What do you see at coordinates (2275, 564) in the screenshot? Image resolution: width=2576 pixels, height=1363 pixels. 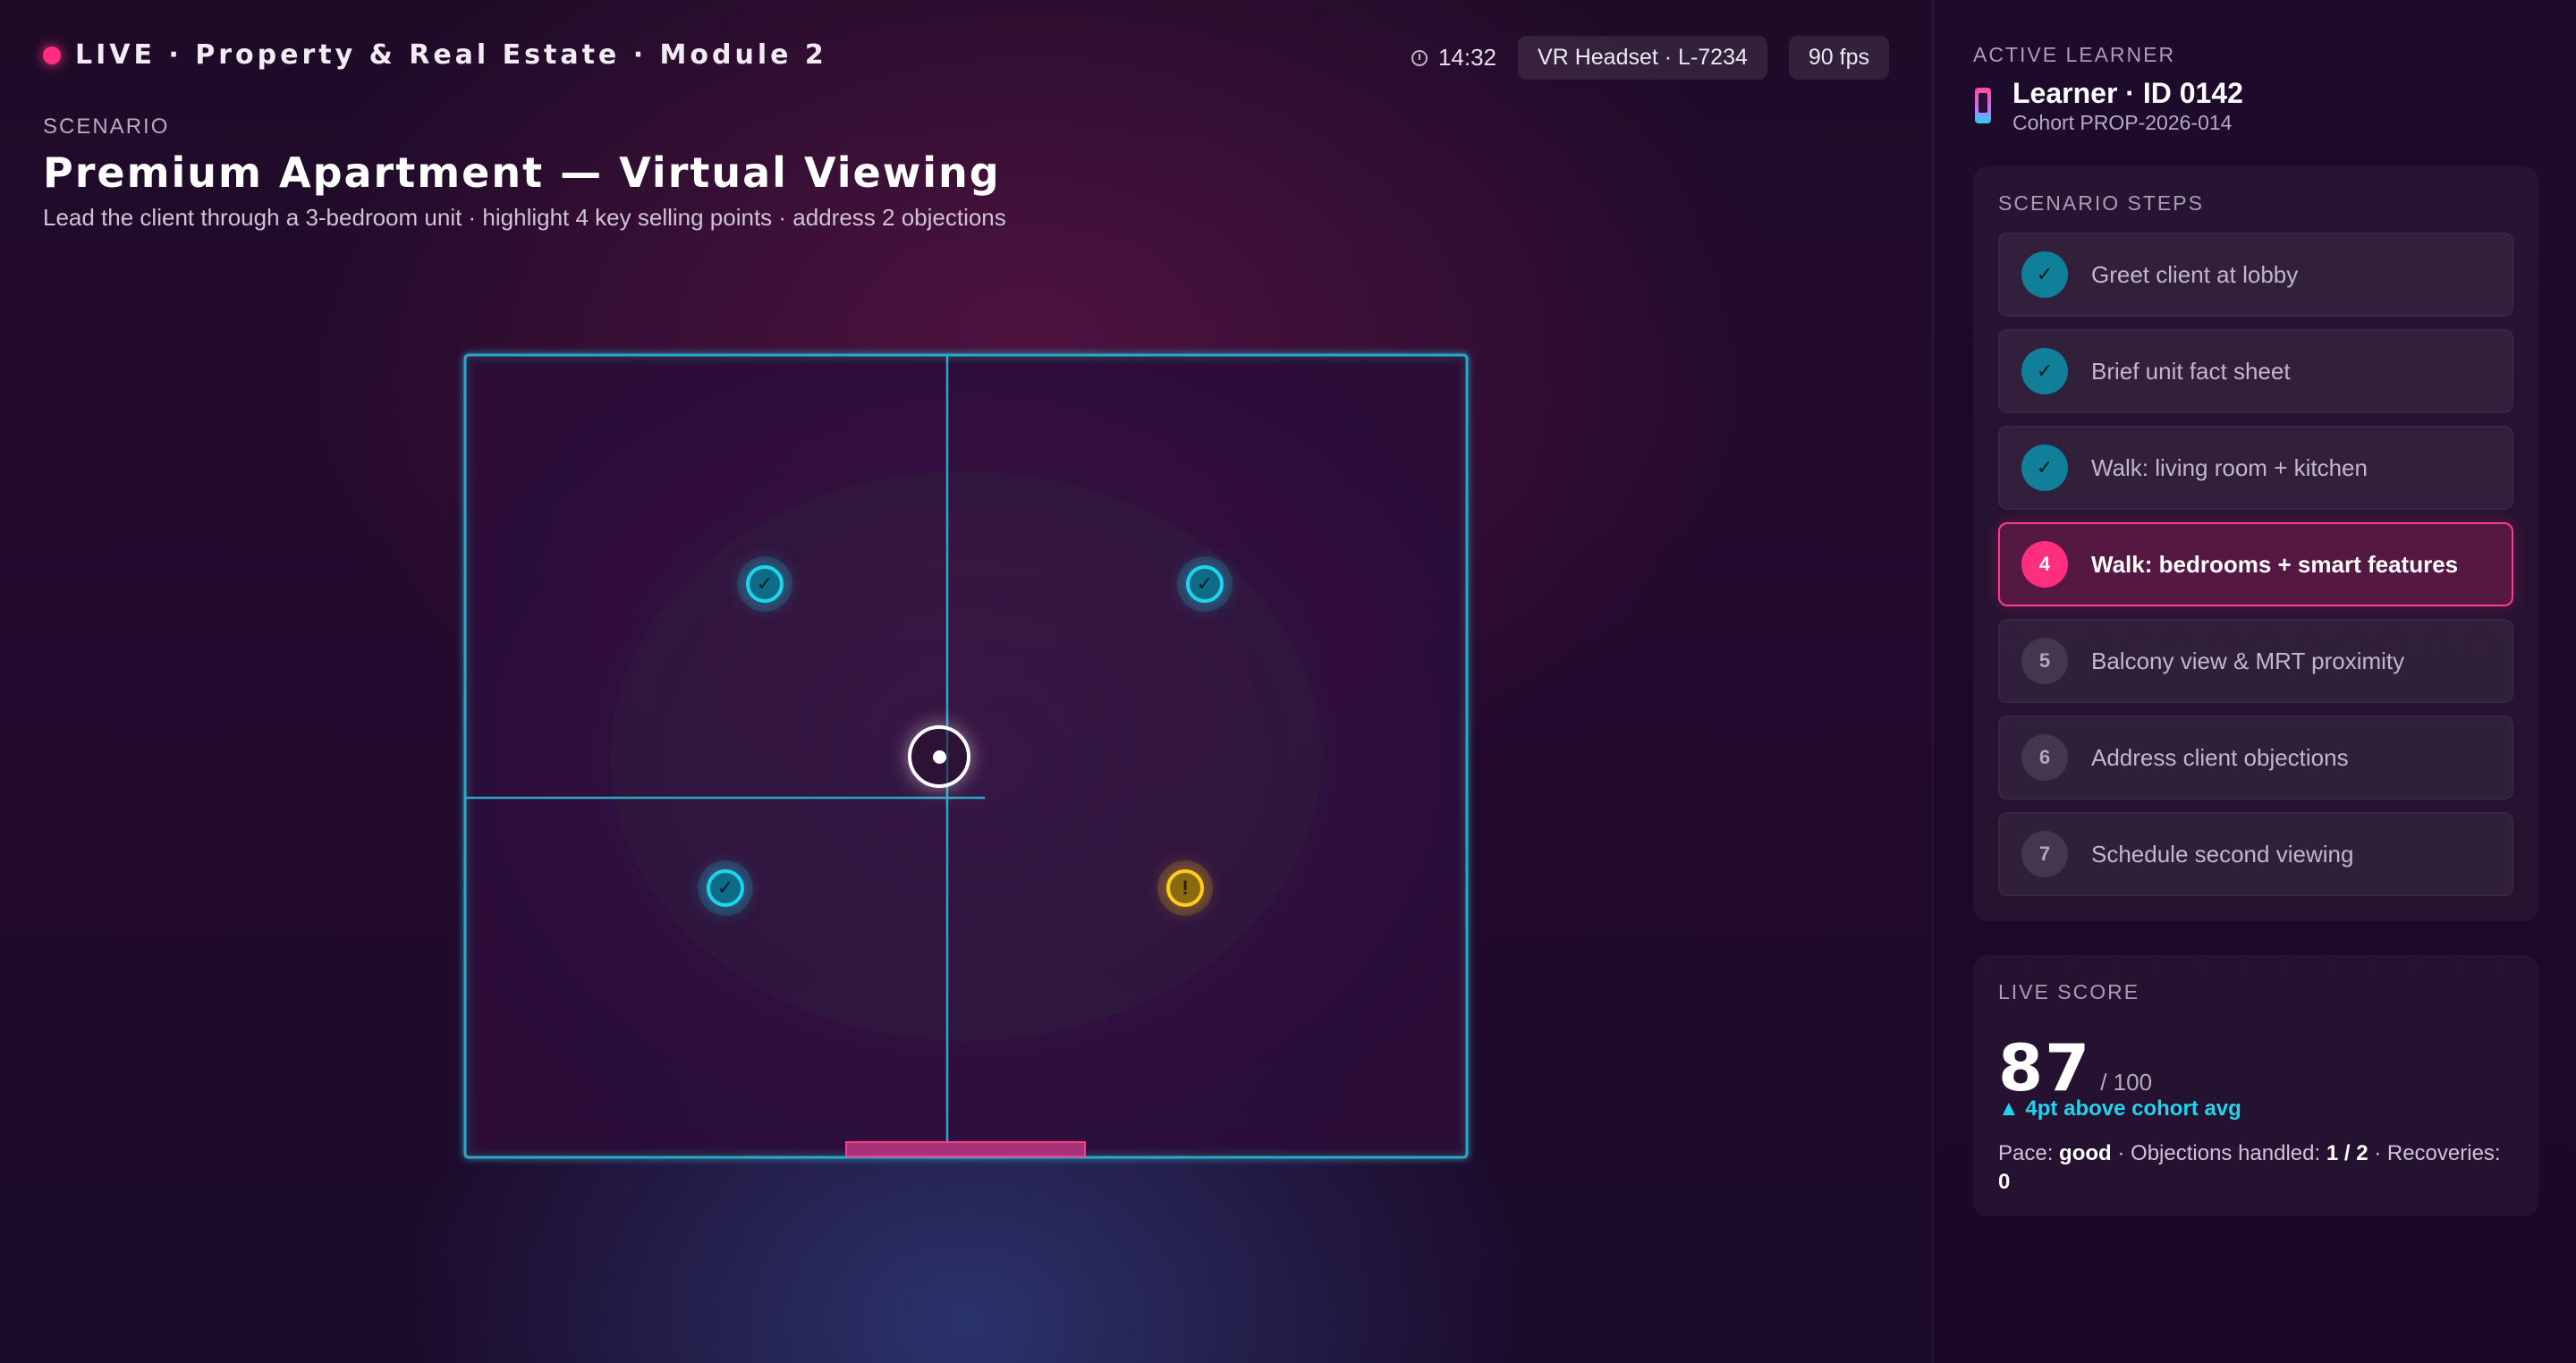 I see `step-label: Walk: bedrooms + smart features` at bounding box center [2275, 564].